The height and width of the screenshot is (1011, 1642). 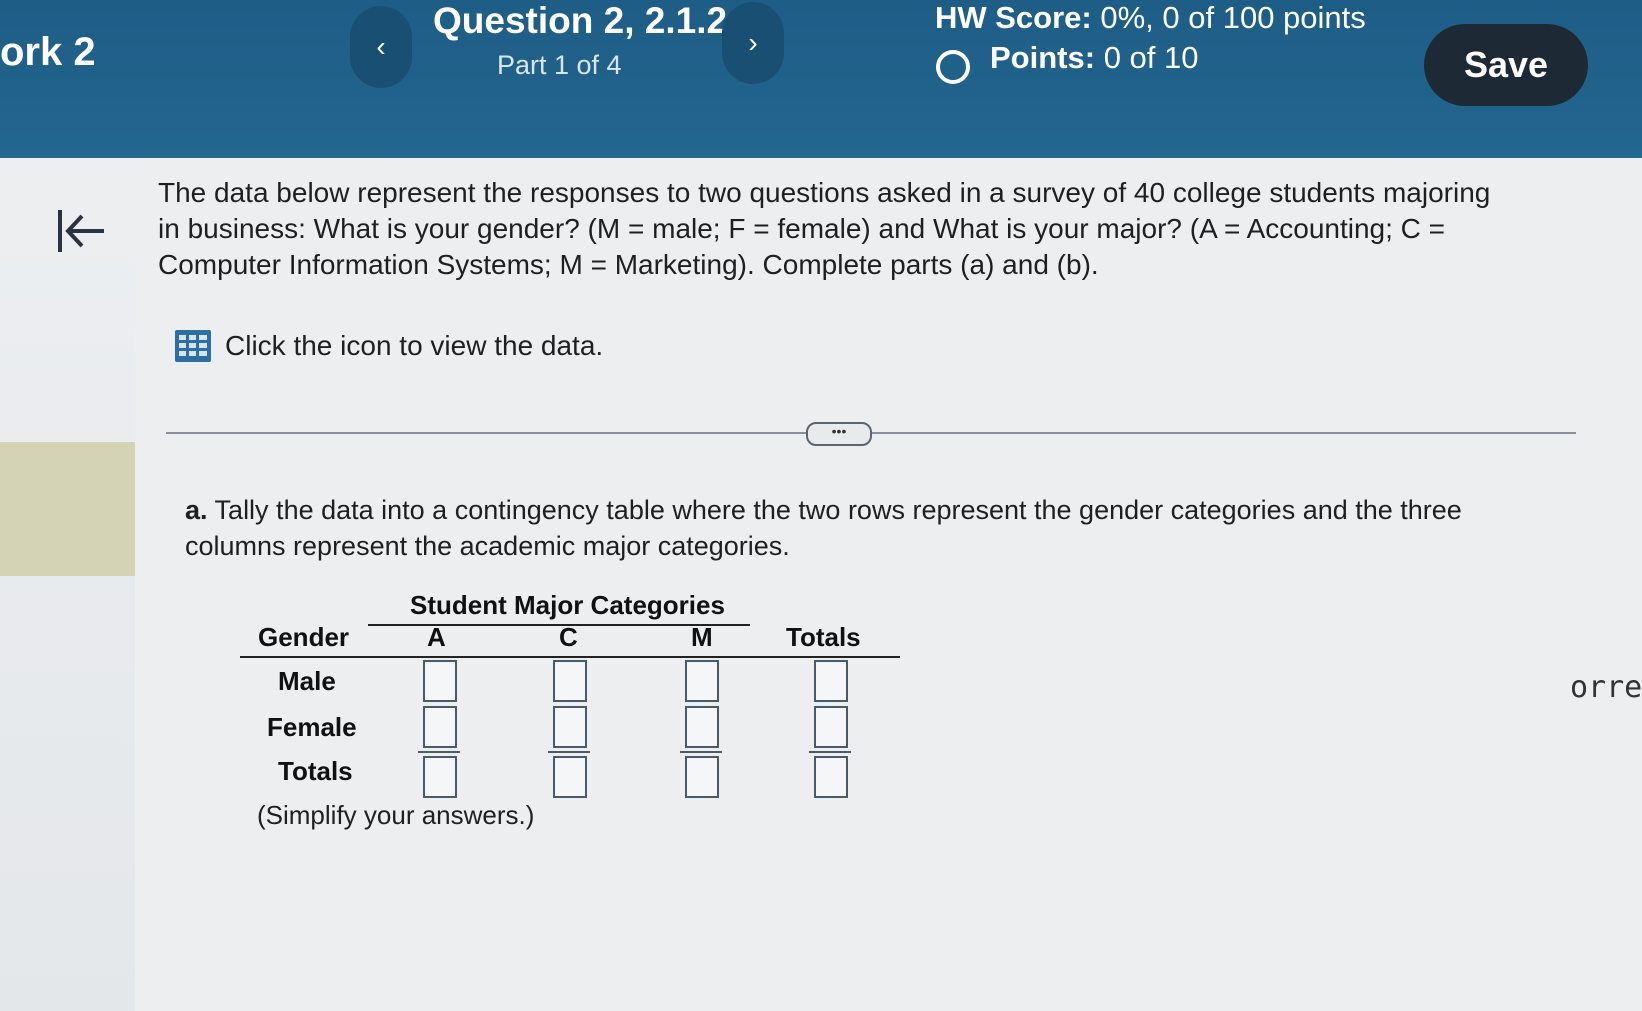 What do you see at coordinates (304, 637) in the screenshot?
I see `row-header: Gender` at bounding box center [304, 637].